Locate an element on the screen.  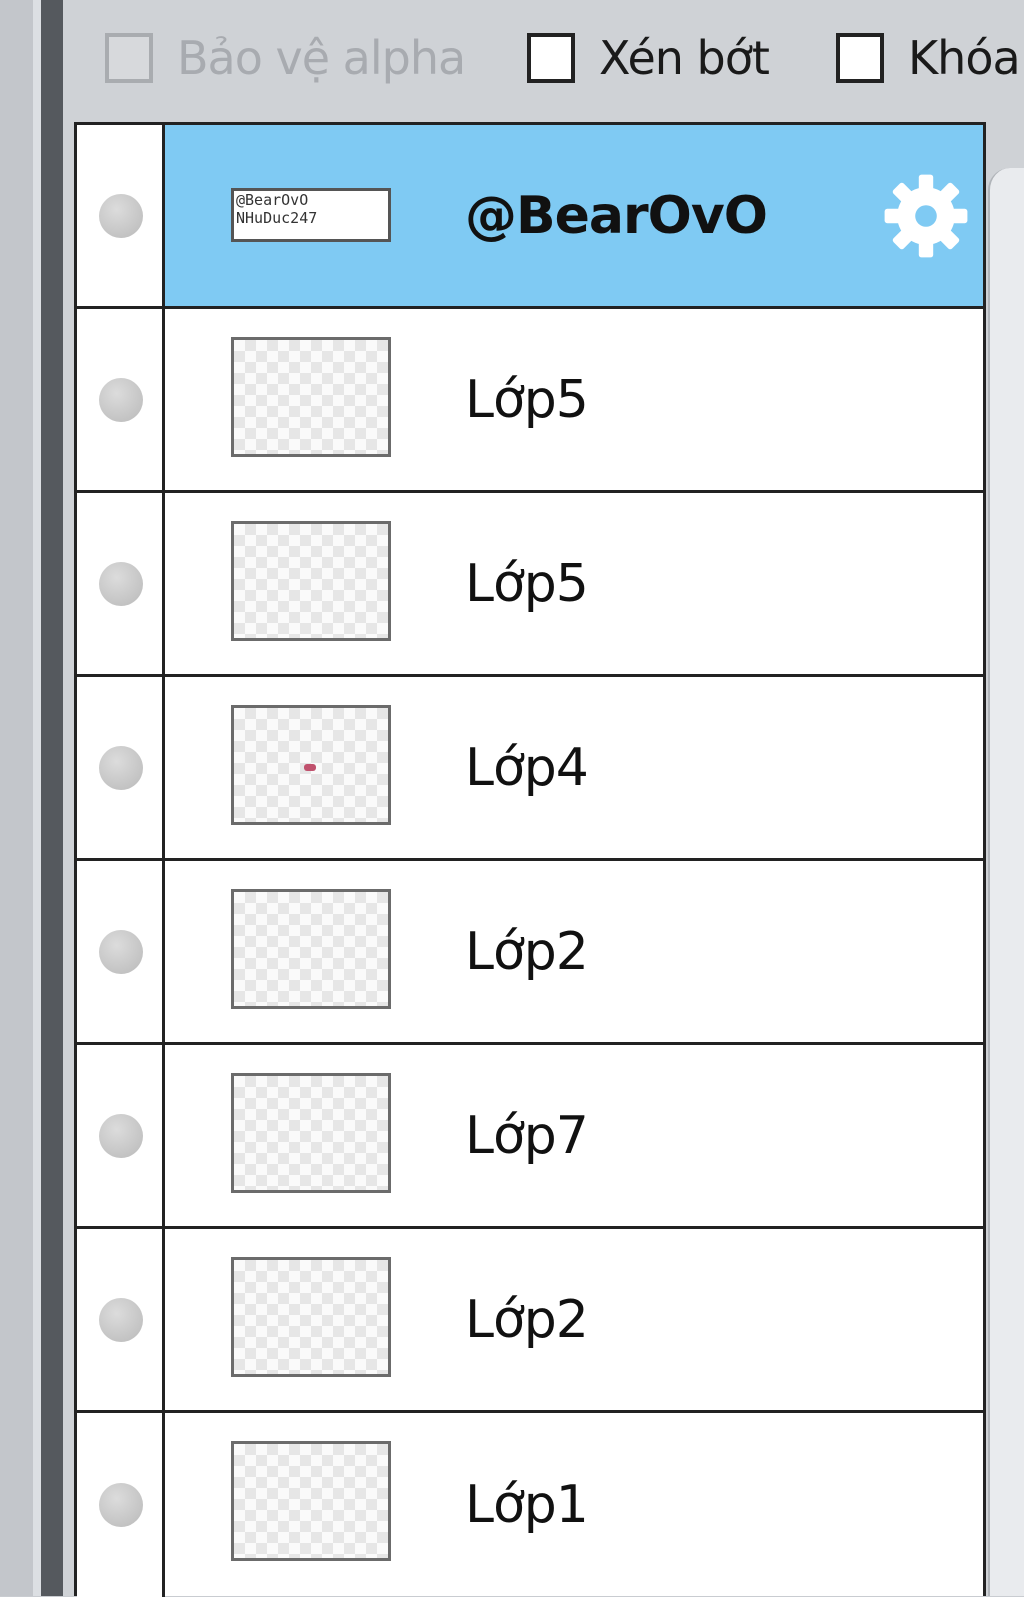
thumbnail-text-line: @BearOvO is located at coordinates (272, 200).